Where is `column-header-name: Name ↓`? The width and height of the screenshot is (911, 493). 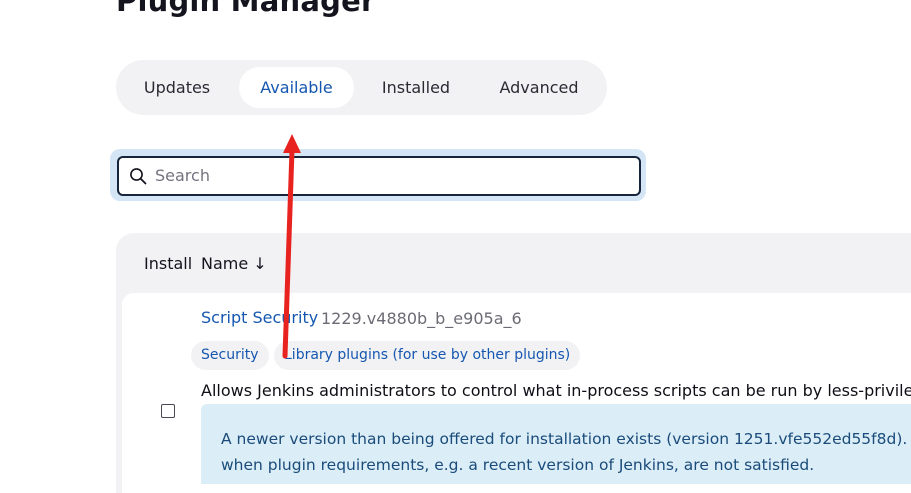 column-header-name: Name ↓ is located at coordinates (234, 263).